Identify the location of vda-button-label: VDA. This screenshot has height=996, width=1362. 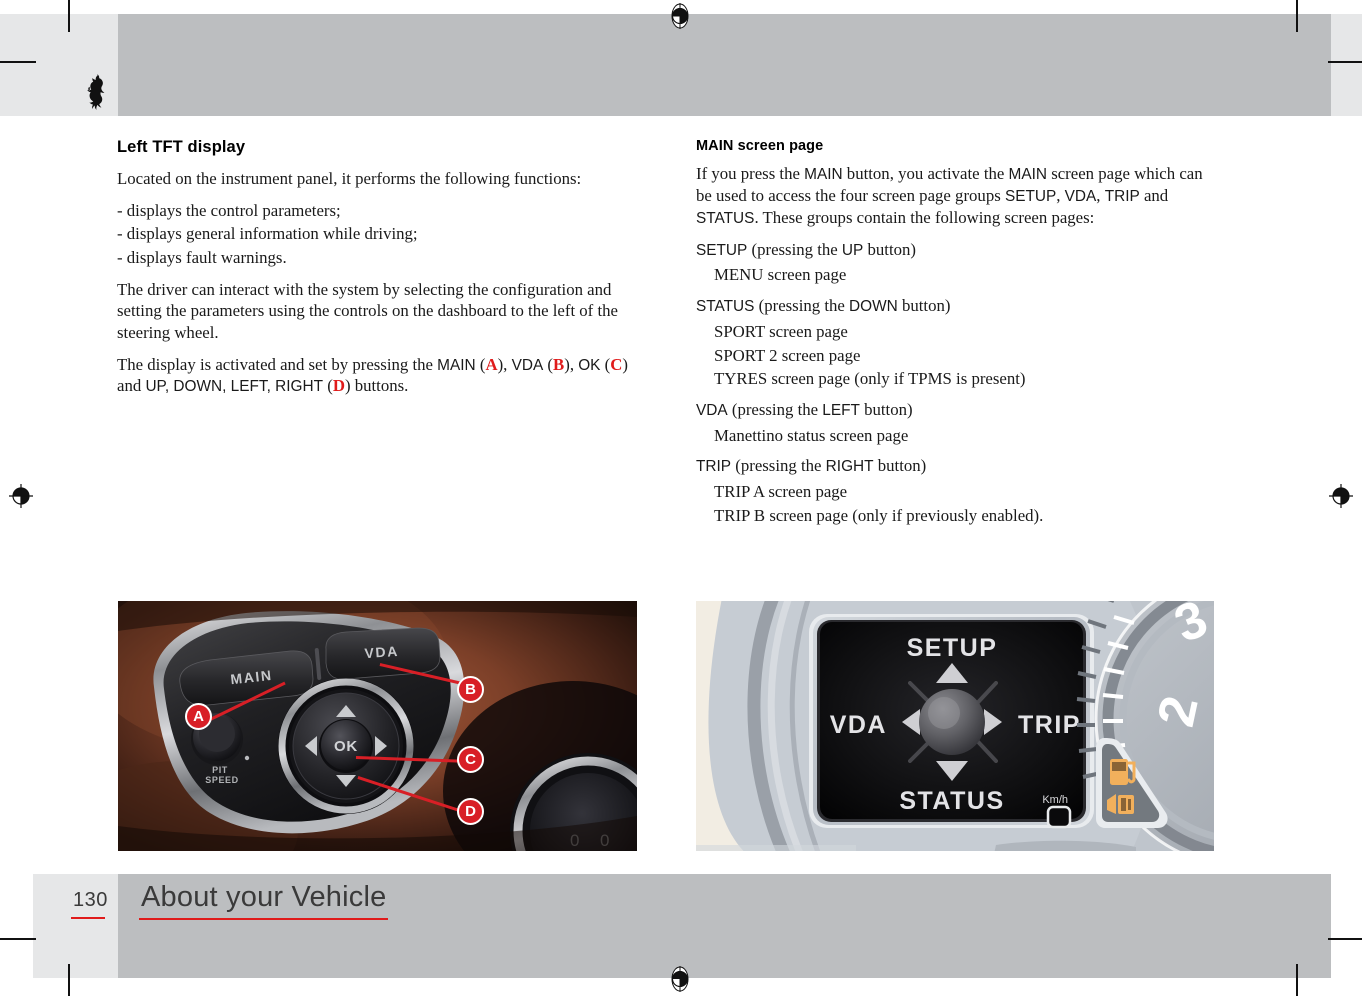
(381, 652).